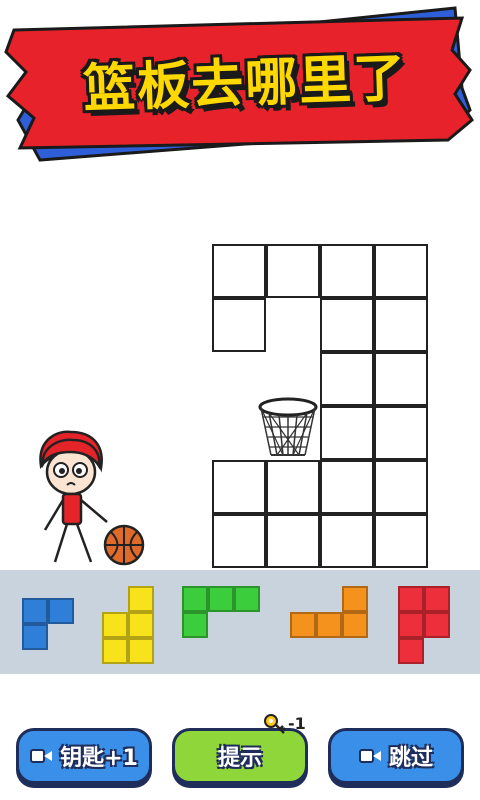  I want to click on red-piece, so click(425, 626).